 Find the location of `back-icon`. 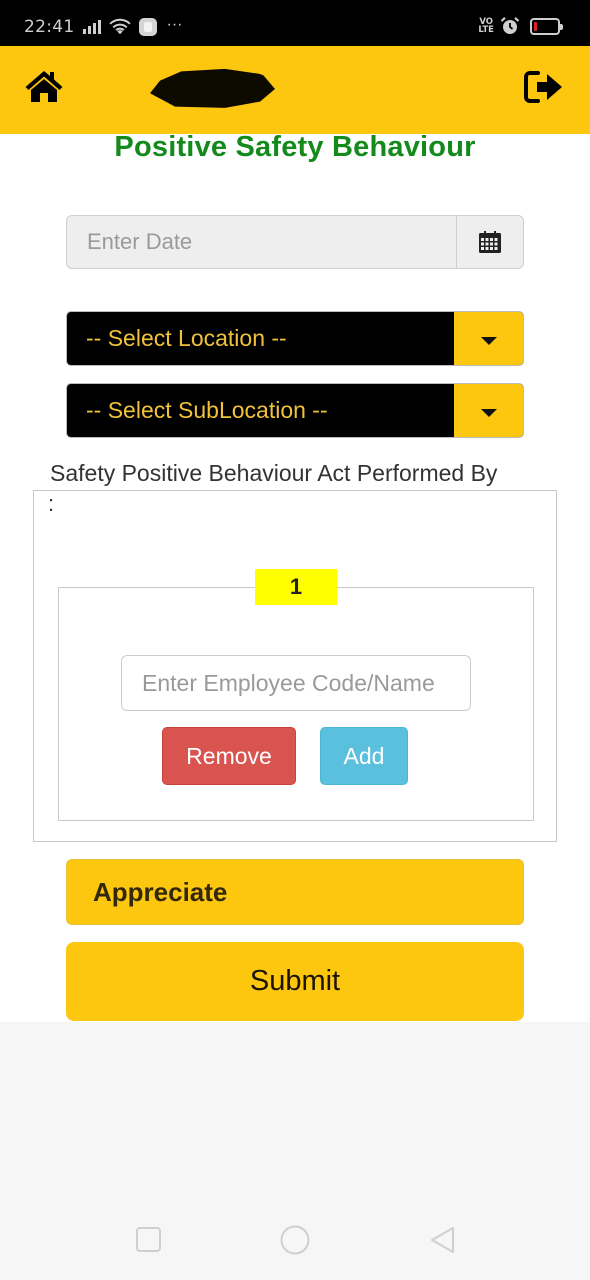

back-icon is located at coordinates (443, 1240).